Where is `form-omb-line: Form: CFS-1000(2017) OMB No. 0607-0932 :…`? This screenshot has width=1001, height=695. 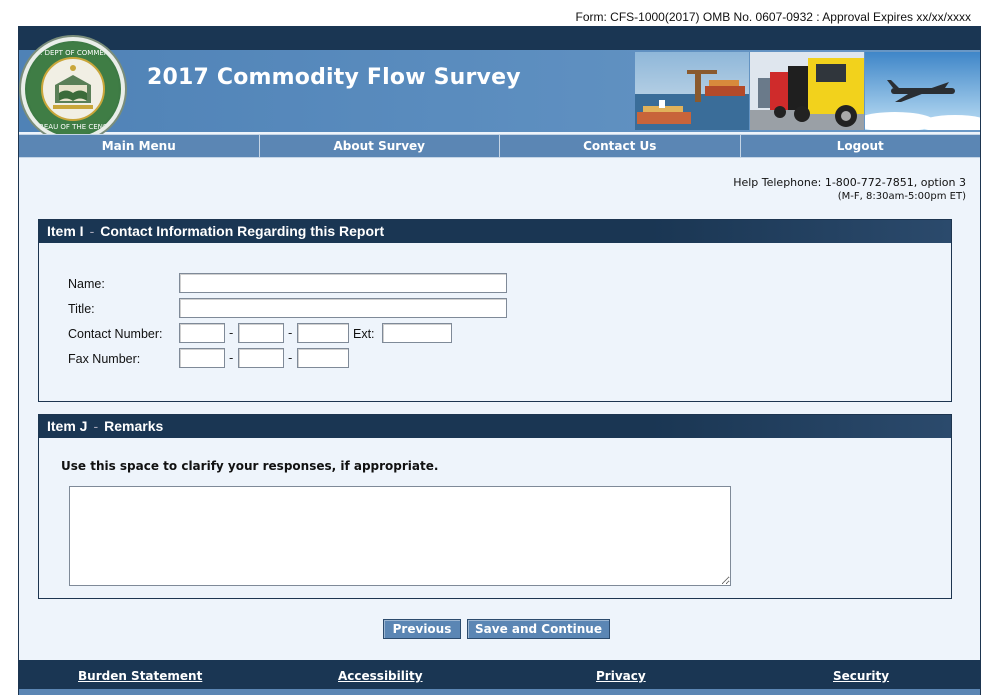
form-omb-line: Form: CFS-1000(2017) OMB No. 0607-0932 :… is located at coordinates (773, 17).